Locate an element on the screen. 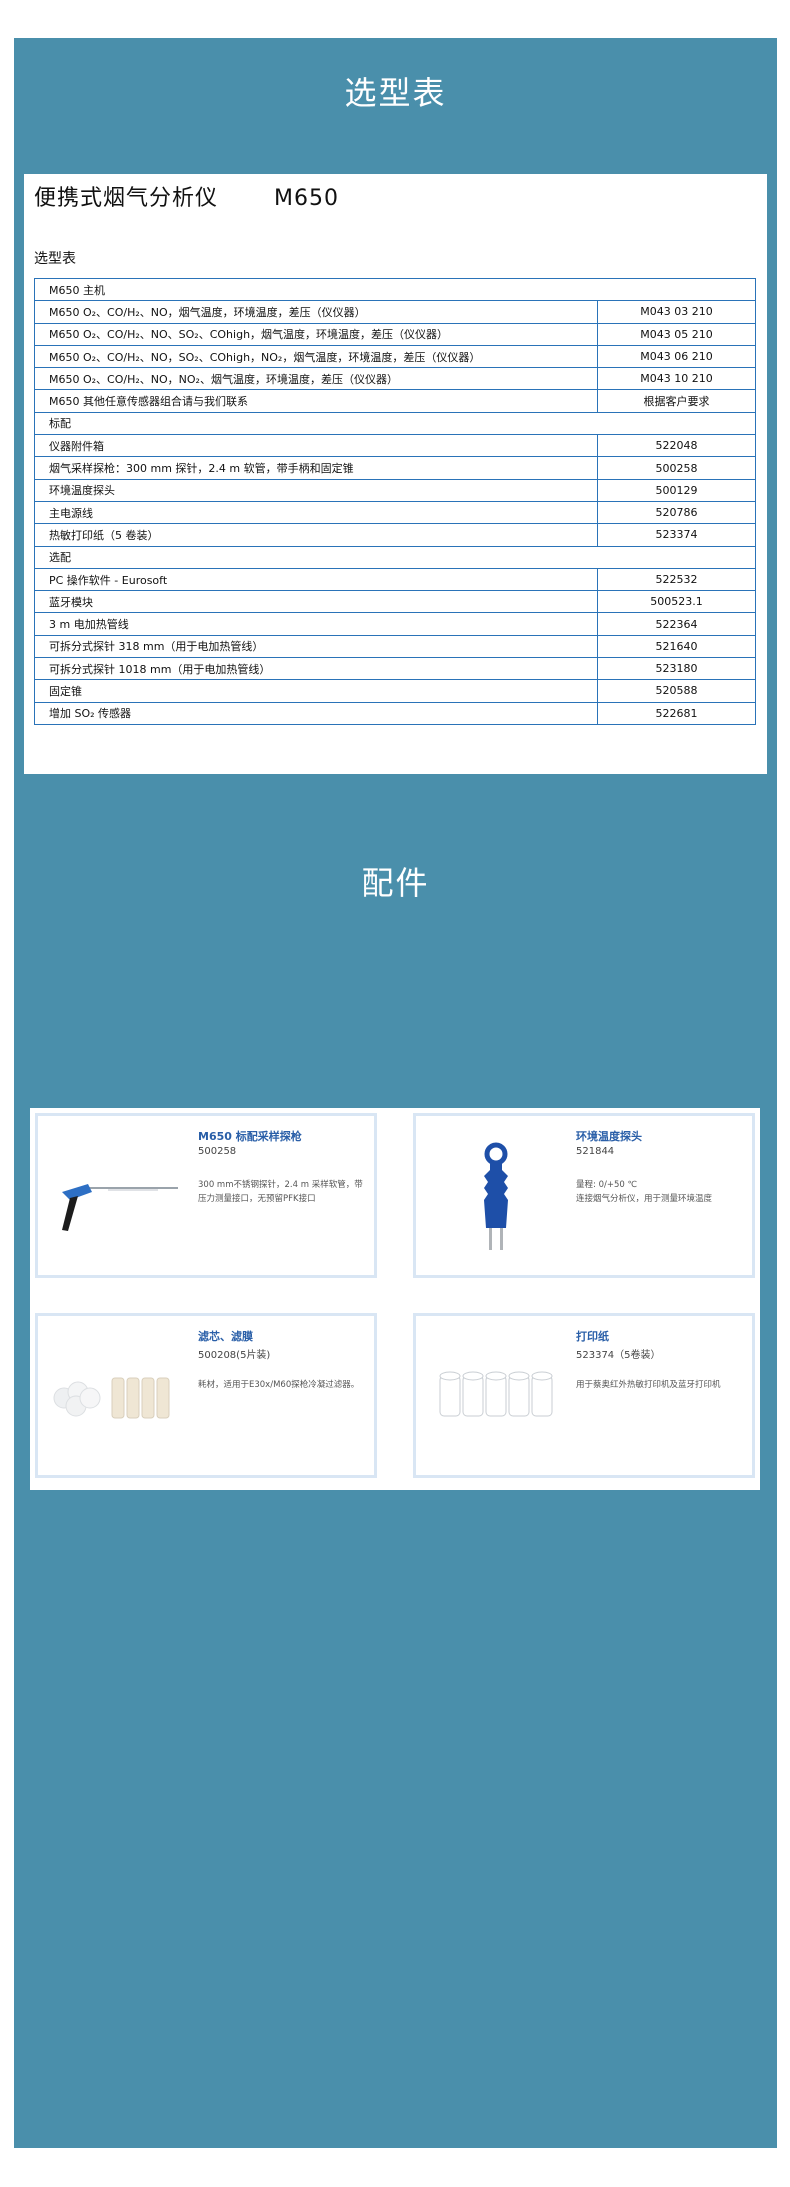  row-code: 523374 is located at coordinates (676, 535).